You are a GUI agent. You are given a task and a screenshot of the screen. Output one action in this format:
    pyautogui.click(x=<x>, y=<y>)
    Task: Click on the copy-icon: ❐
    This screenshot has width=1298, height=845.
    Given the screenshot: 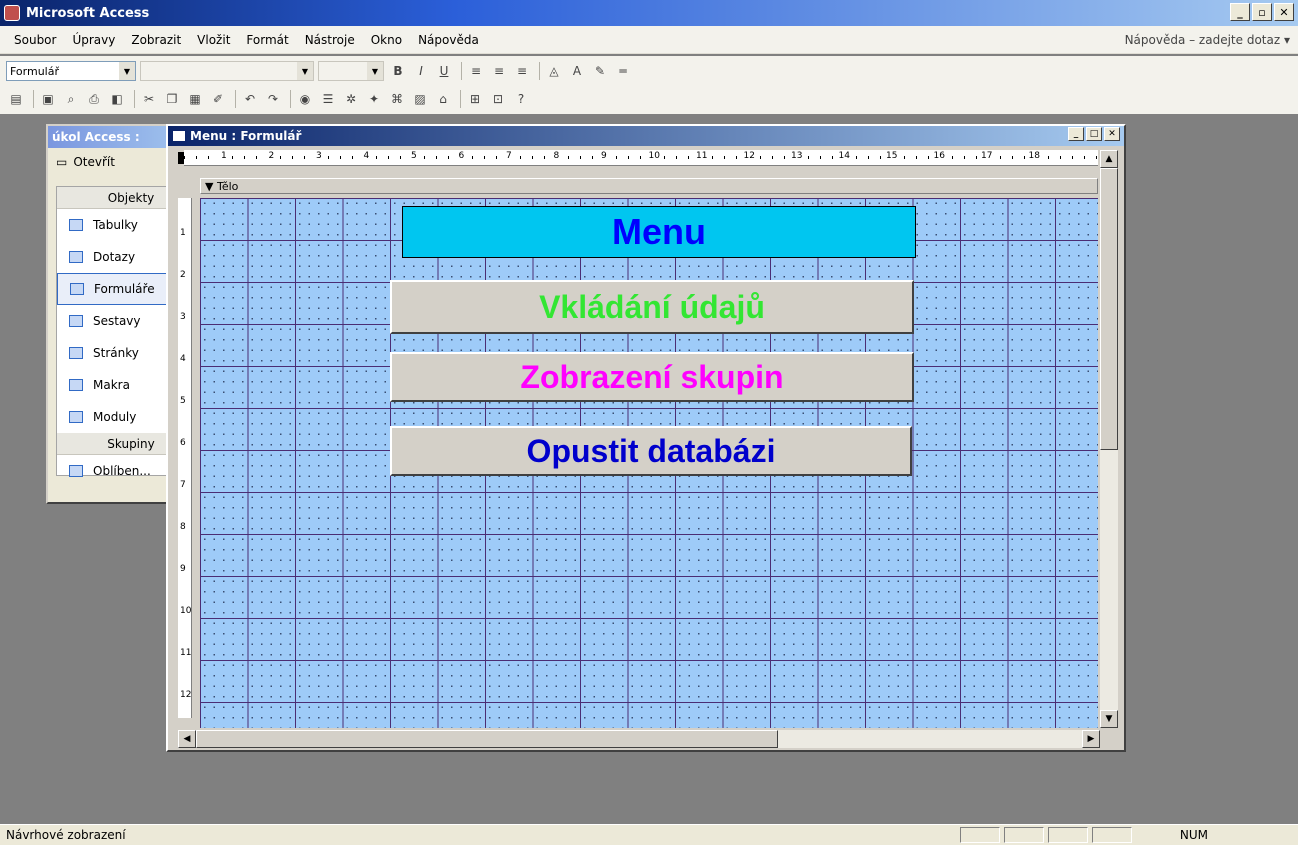 What is the action you would take?
    pyautogui.click(x=172, y=99)
    